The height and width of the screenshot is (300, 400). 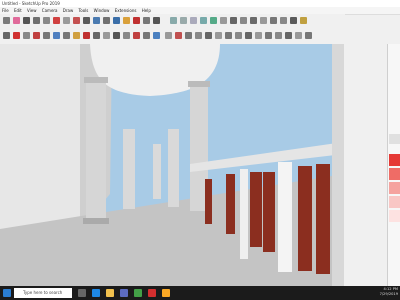 I want to click on xray-icon, so click(x=173, y=20).